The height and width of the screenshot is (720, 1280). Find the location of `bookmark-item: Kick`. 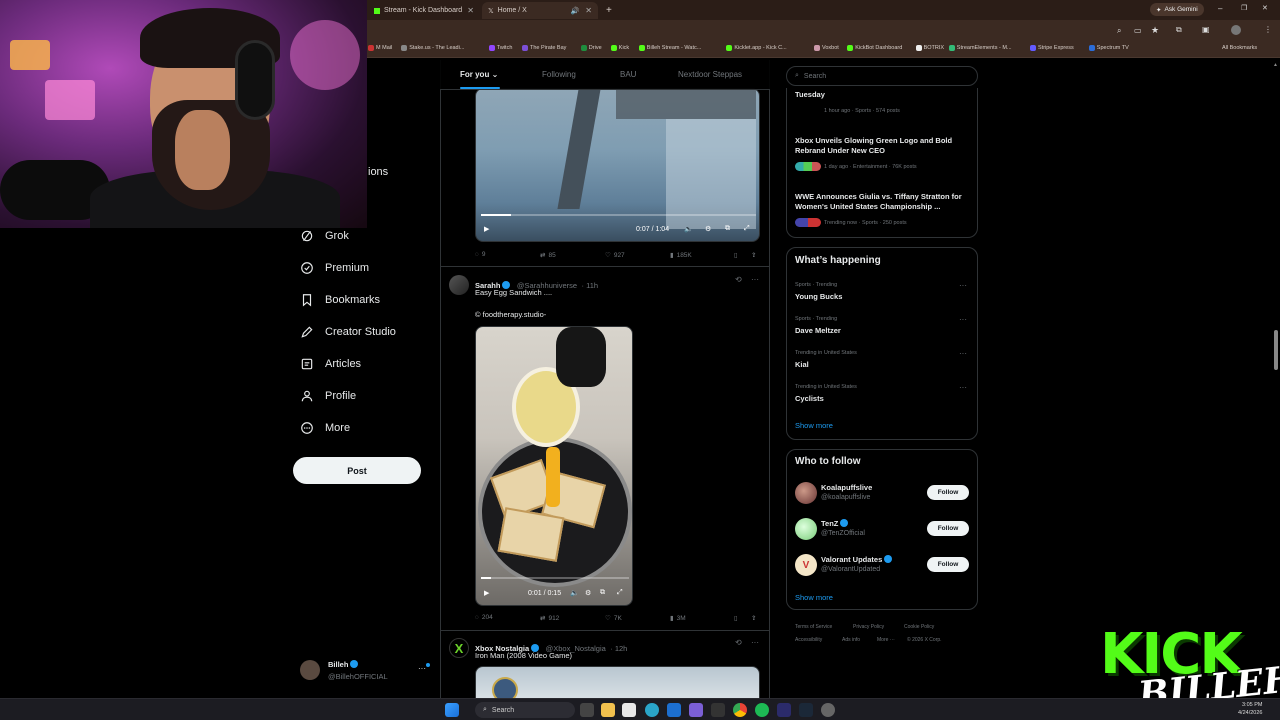

bookmark-item: Kick is located at coordinates (619, 48).